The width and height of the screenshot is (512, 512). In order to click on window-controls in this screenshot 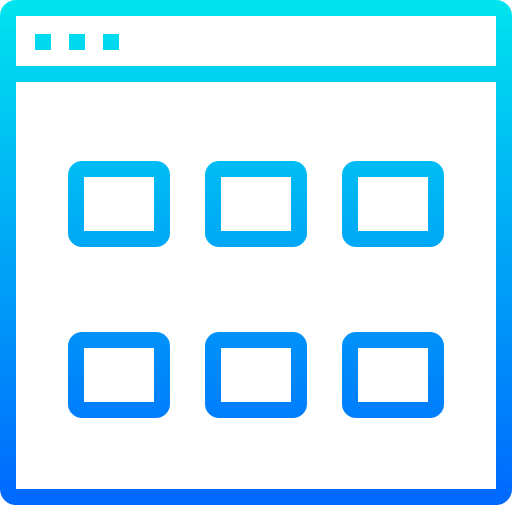, I will do `click(77, 42)`.